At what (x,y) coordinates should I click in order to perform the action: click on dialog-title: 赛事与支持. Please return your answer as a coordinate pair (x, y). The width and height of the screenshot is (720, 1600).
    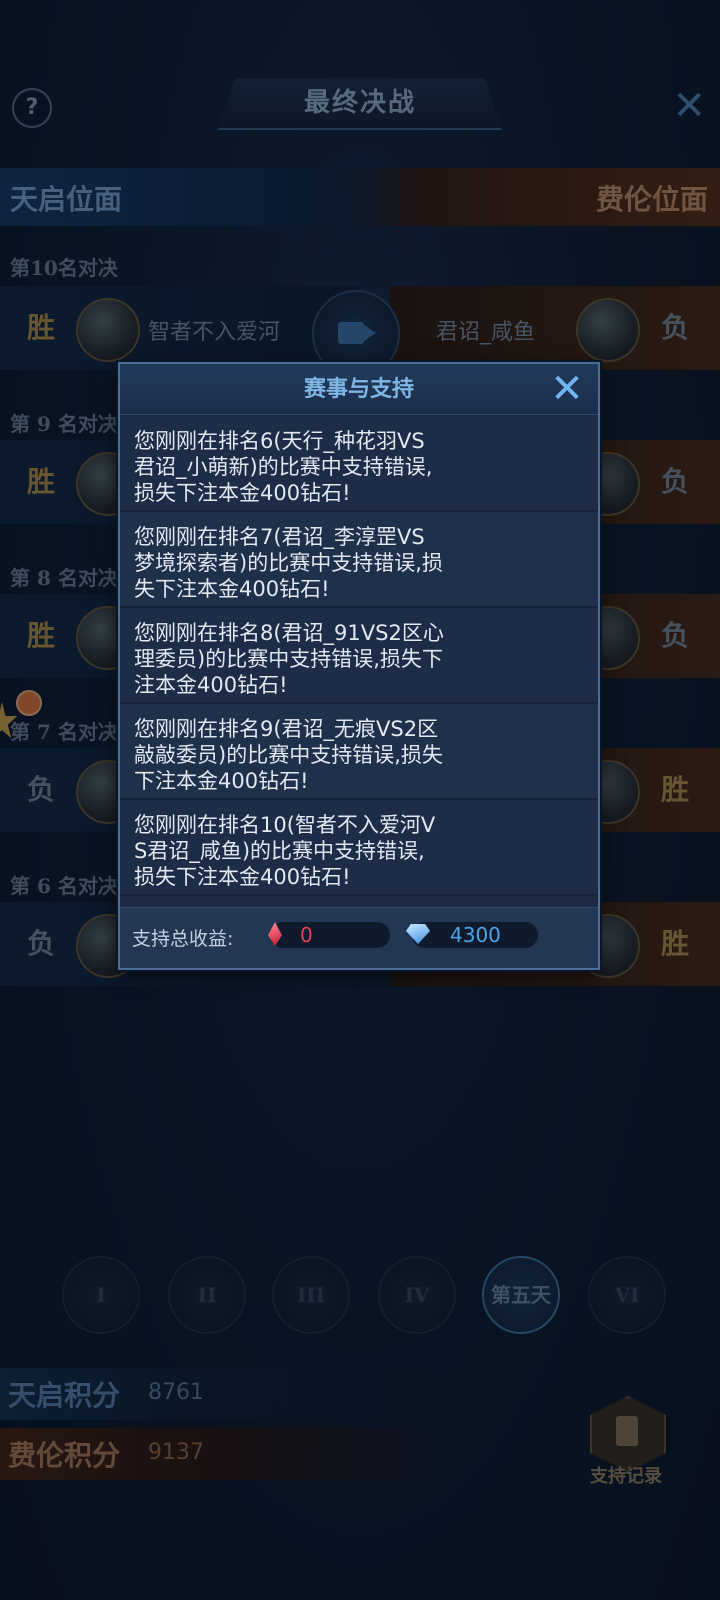
    Looking at the image, I should click on (358, 389).